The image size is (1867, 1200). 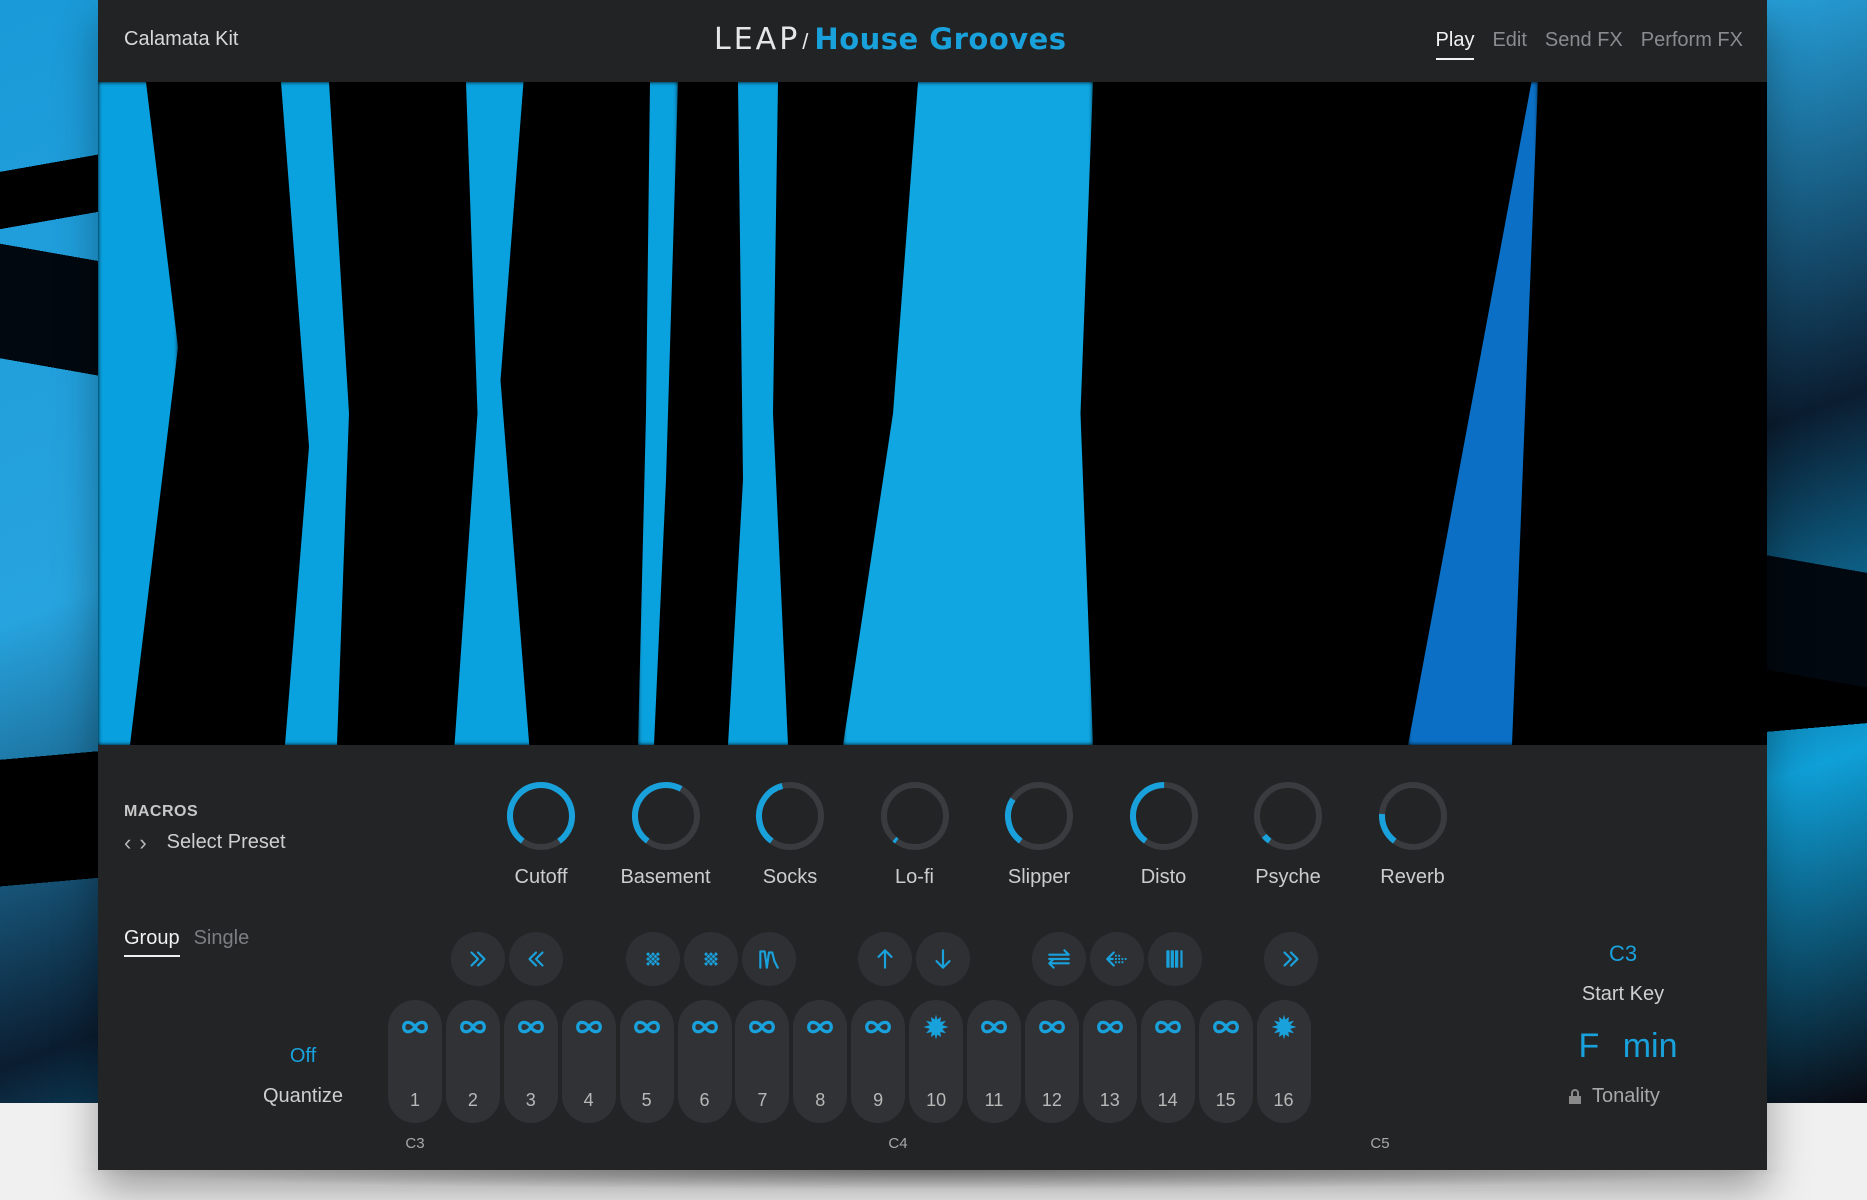 What do you see at coordinates (1623, 994) in the screenshot?
I see `start-key-label: Start Key` at bounding box center [1623, 994].